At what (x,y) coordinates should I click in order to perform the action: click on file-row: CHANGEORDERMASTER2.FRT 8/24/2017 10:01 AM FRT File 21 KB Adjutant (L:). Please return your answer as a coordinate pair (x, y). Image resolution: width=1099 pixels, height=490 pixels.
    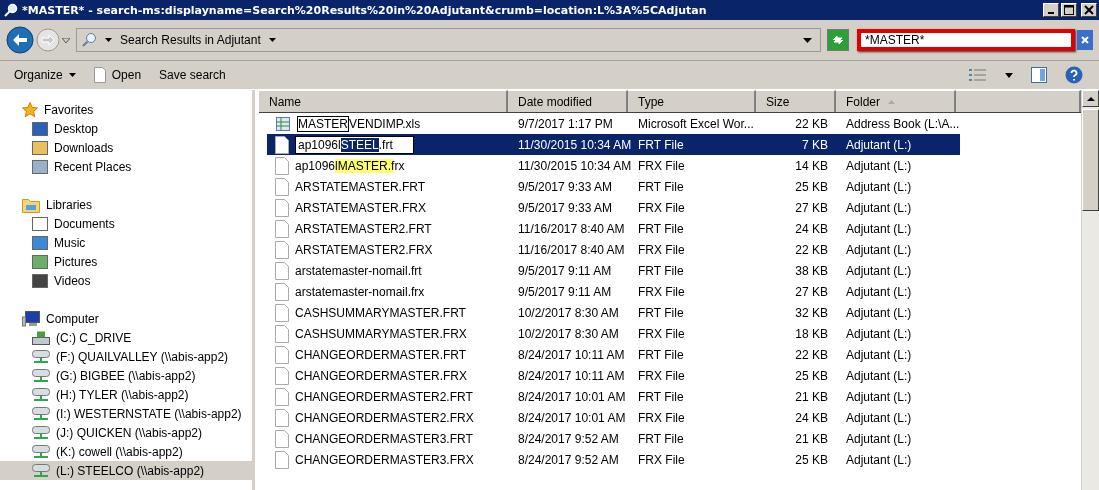
    Looking at the image, I should click on (613, 396).